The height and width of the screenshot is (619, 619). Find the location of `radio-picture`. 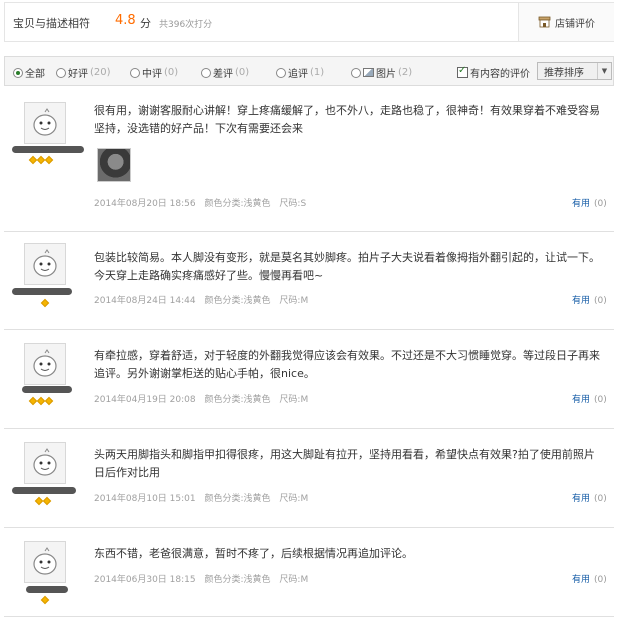

radio-picture is located at coordinates (356, 72).